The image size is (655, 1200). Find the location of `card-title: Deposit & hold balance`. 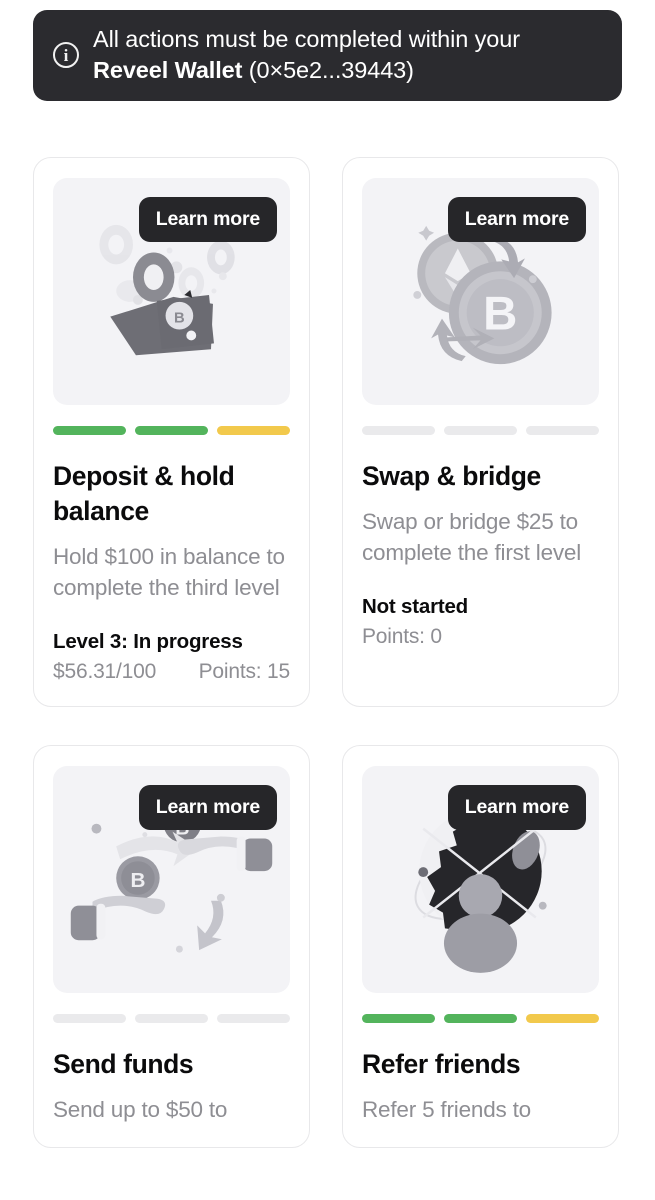

card-title: Deposit & hold balance is located at coordinates (144, 493).